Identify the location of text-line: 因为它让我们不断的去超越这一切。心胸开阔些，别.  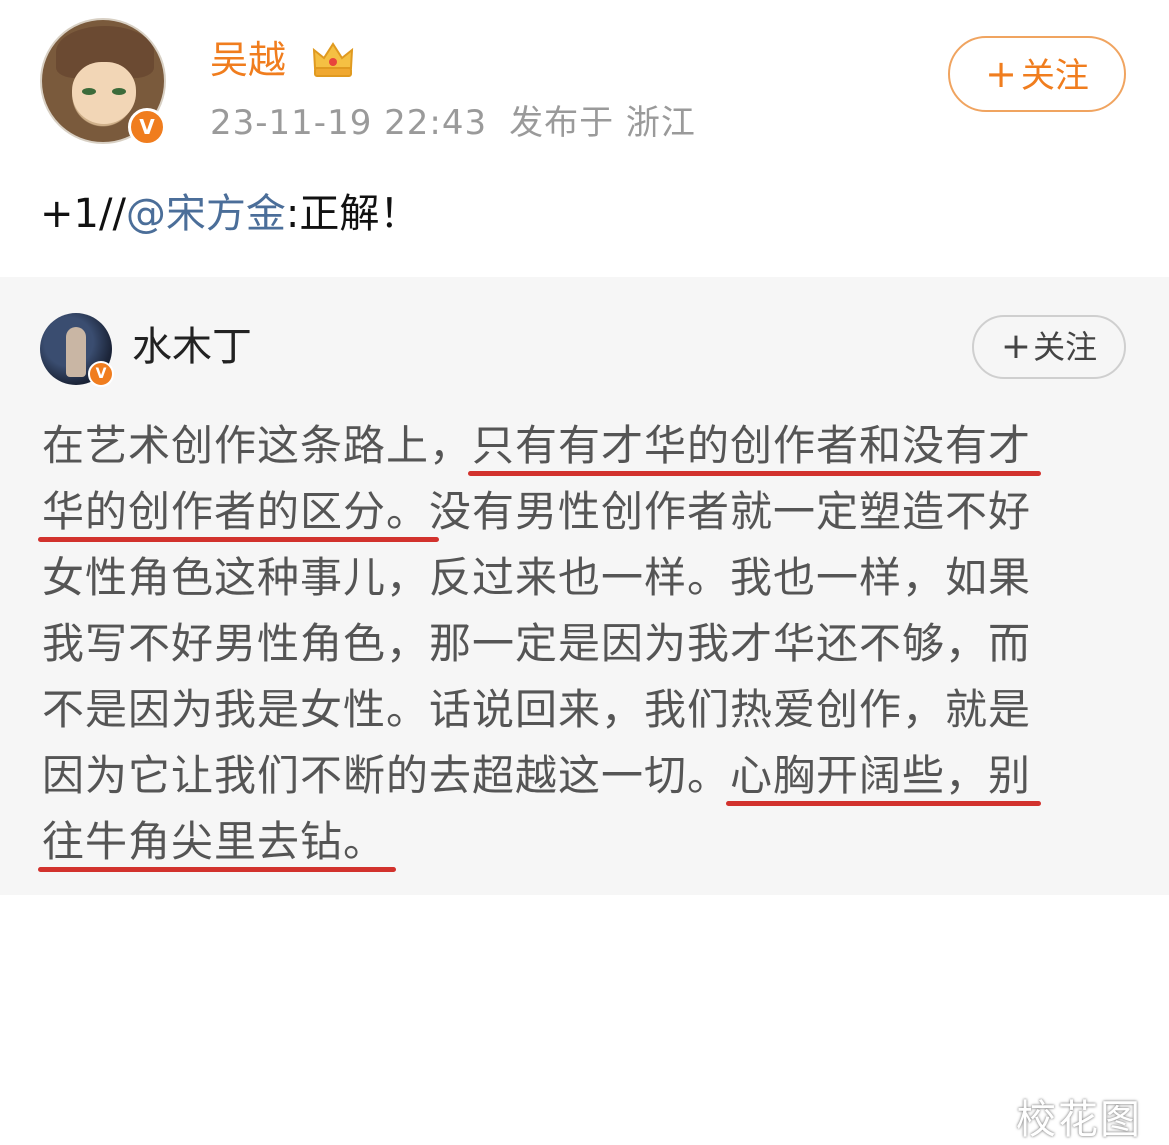
(582, 776).